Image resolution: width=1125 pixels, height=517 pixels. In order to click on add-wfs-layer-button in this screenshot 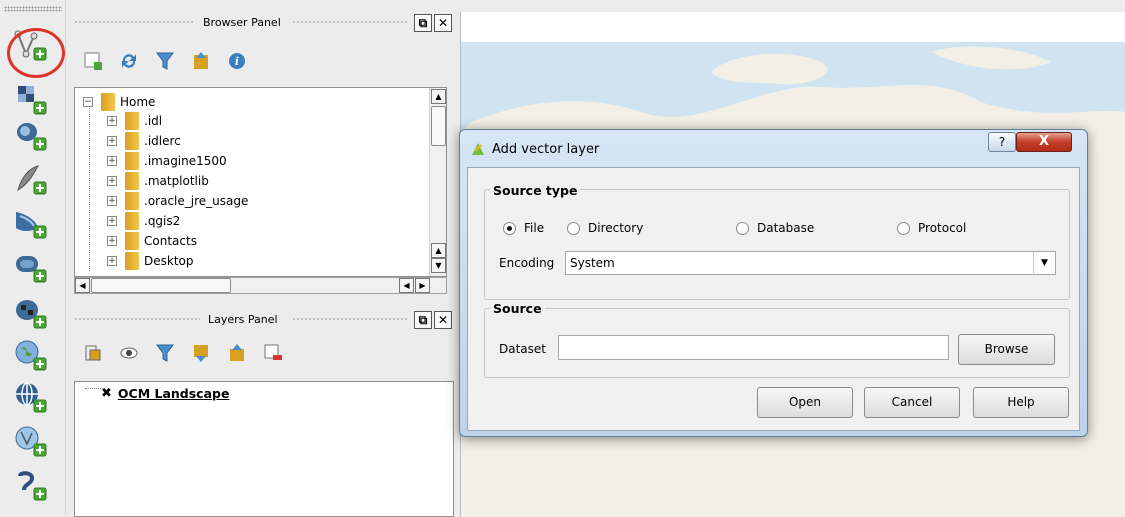, I will do `click(32, 442)`.